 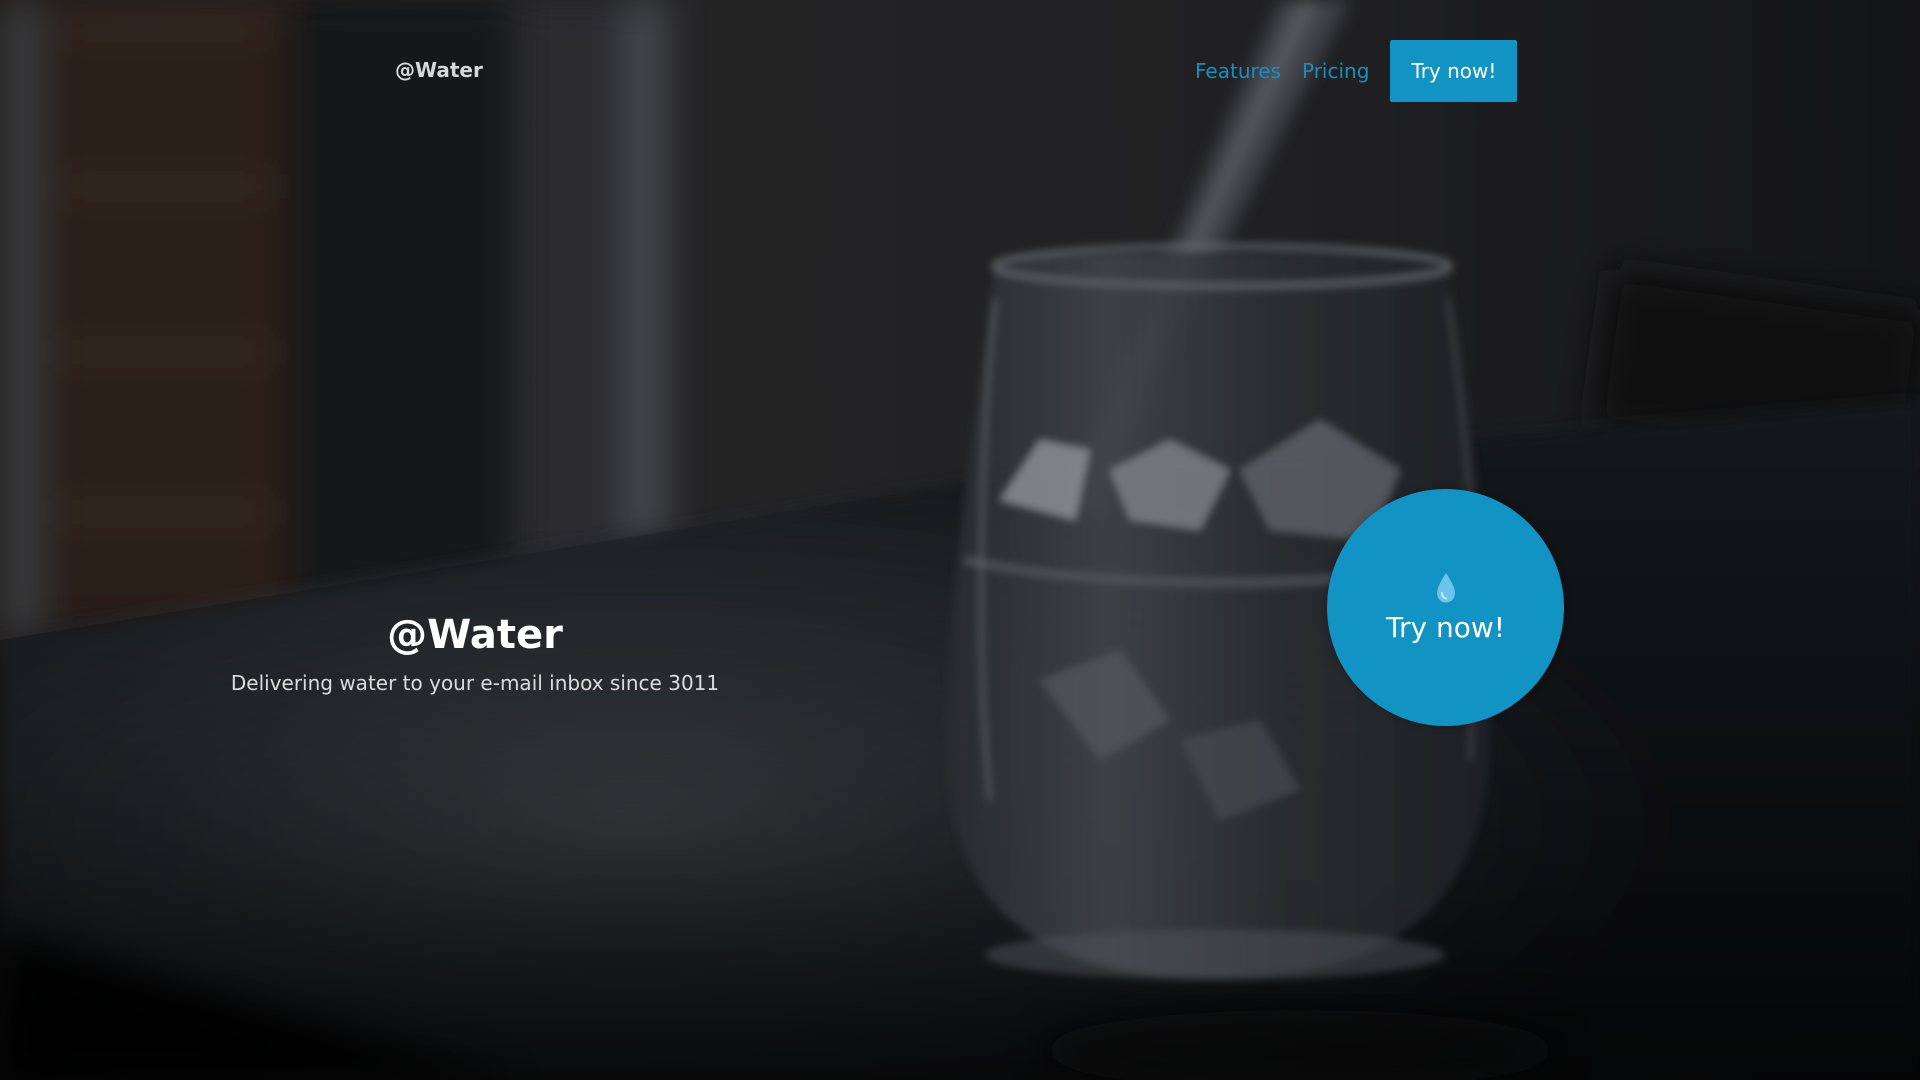 What do you see at coordinates (1445, 627) in the screenshot?
I see `round-try-now-label: Try now!` at bounding box center [1445, 627].